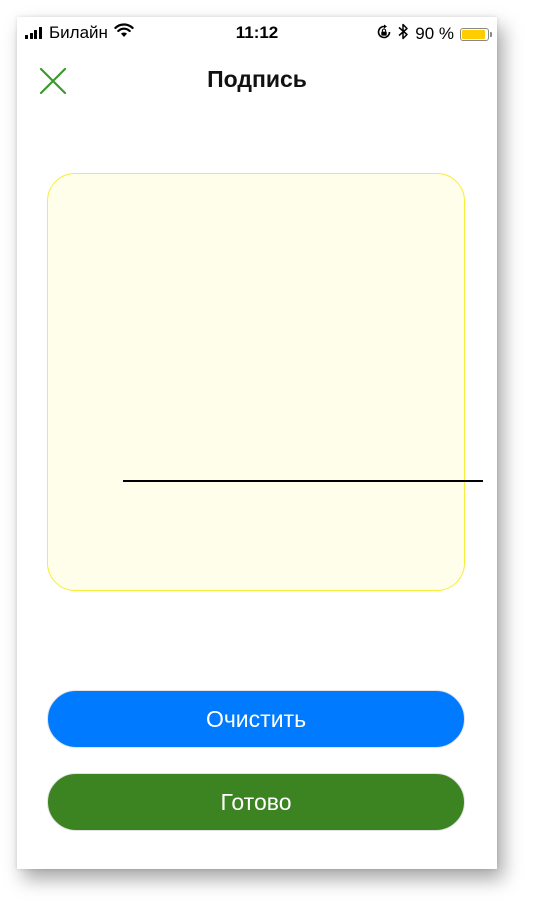  What do you see at coordinates (303, 481) in the screenshot?
I see `signature-line` at bounding box center [303, 481].